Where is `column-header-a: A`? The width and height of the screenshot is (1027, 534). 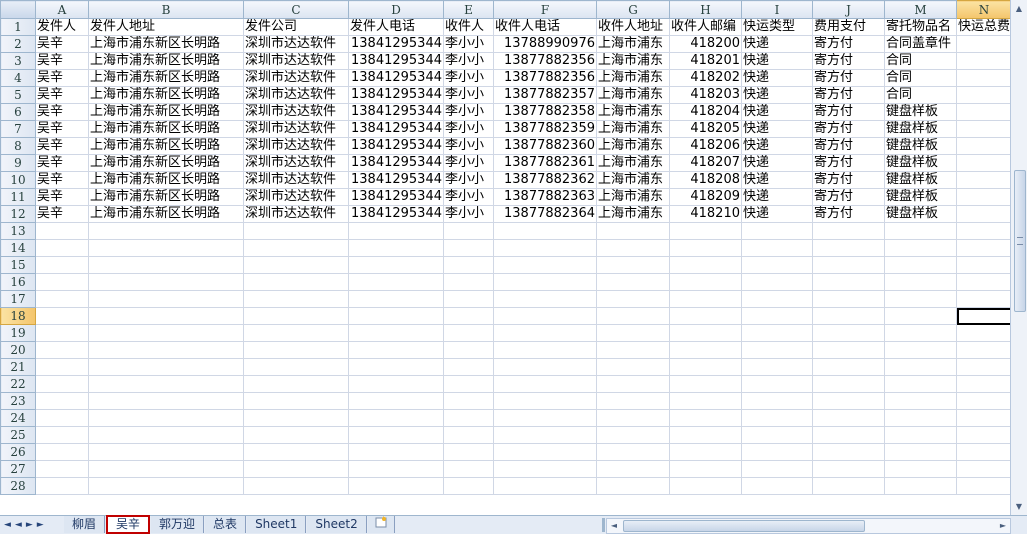
column-header-a: A is located at coordinates (62, 9).